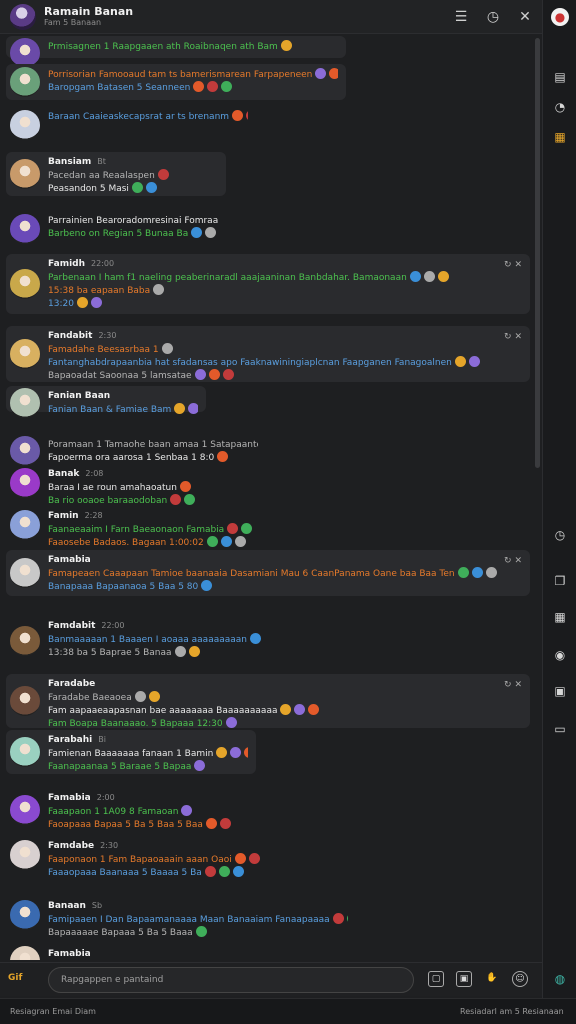 The height and width of the screenshot is (1024, 576). Describe the element at coordinates (560, 107) in the screenshot. I see `pie-icon: ◔` at that location.